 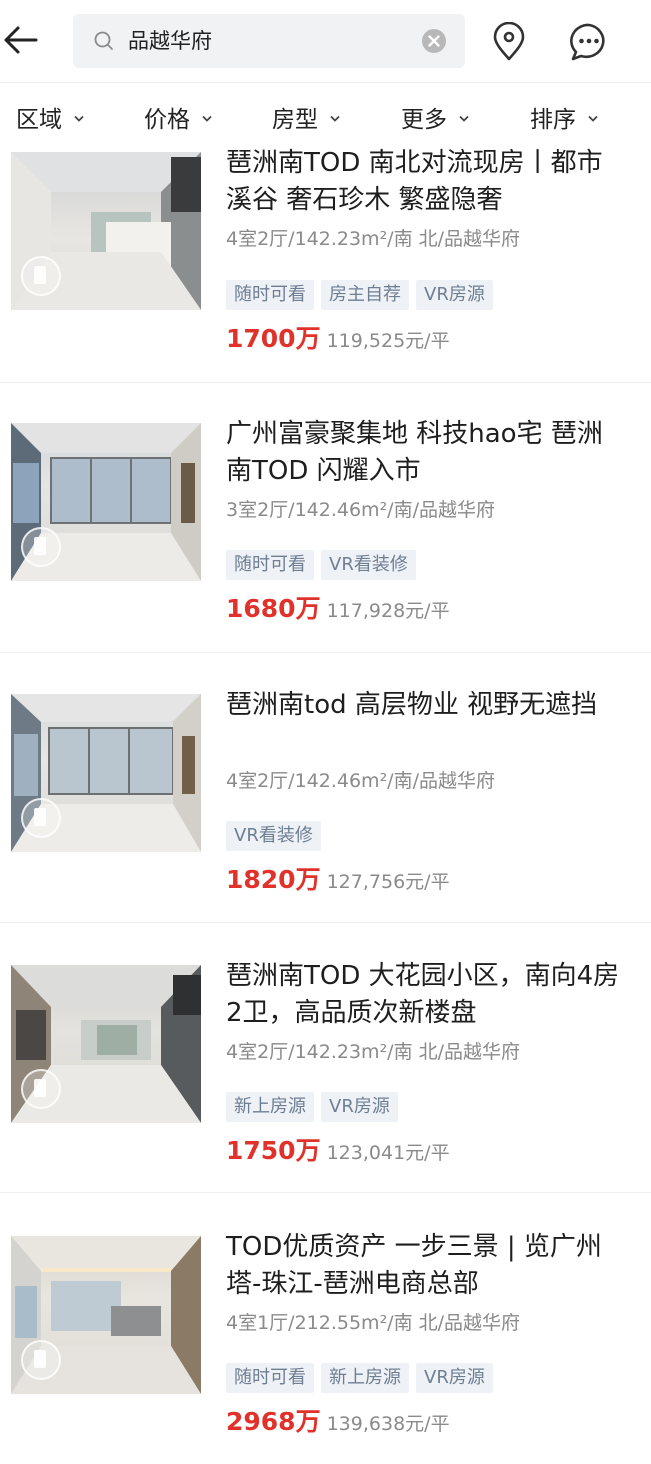 What do you see at coordinates (414, 1265) in the screenshot?
I see `listing-title: TOD优质资产 一步三景 | 览广州塔-珠江-琶洲电商总部` at bounding box center [414, 1265].